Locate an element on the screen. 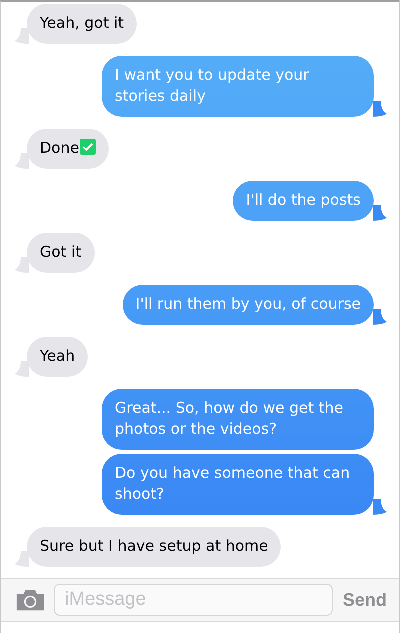  message-bubble: Sure but I have setup at home is located at coordinates (154, 547).